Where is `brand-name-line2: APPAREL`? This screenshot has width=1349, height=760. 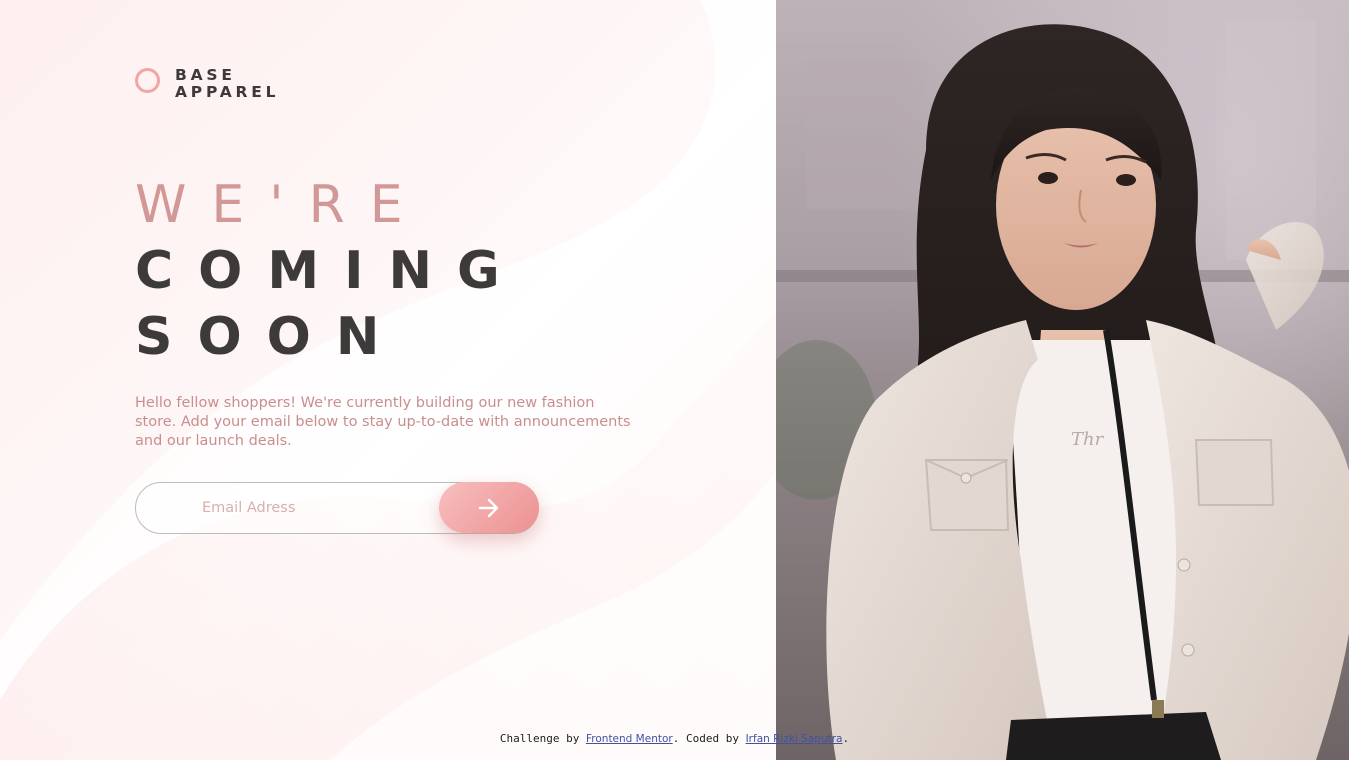
brand-name-line2: APPAREL is located at coordinates (227, 92).